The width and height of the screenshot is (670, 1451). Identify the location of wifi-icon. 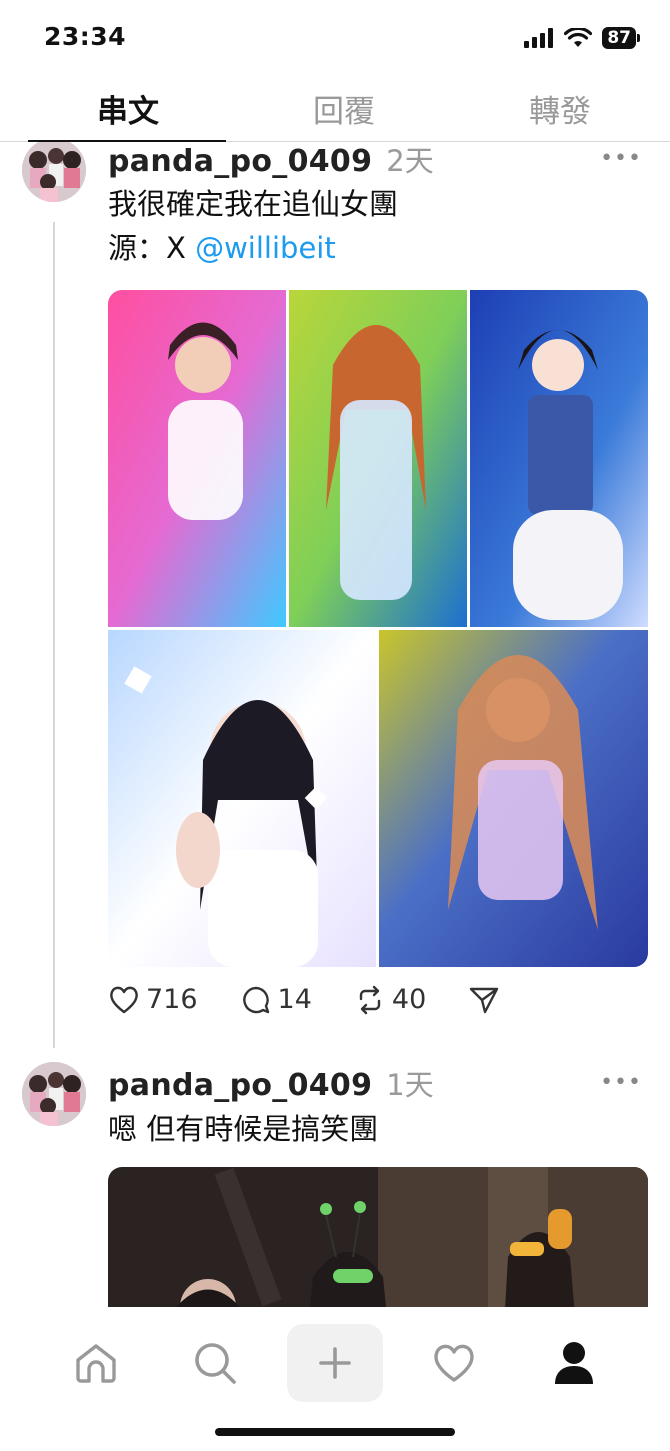
(578, 37).